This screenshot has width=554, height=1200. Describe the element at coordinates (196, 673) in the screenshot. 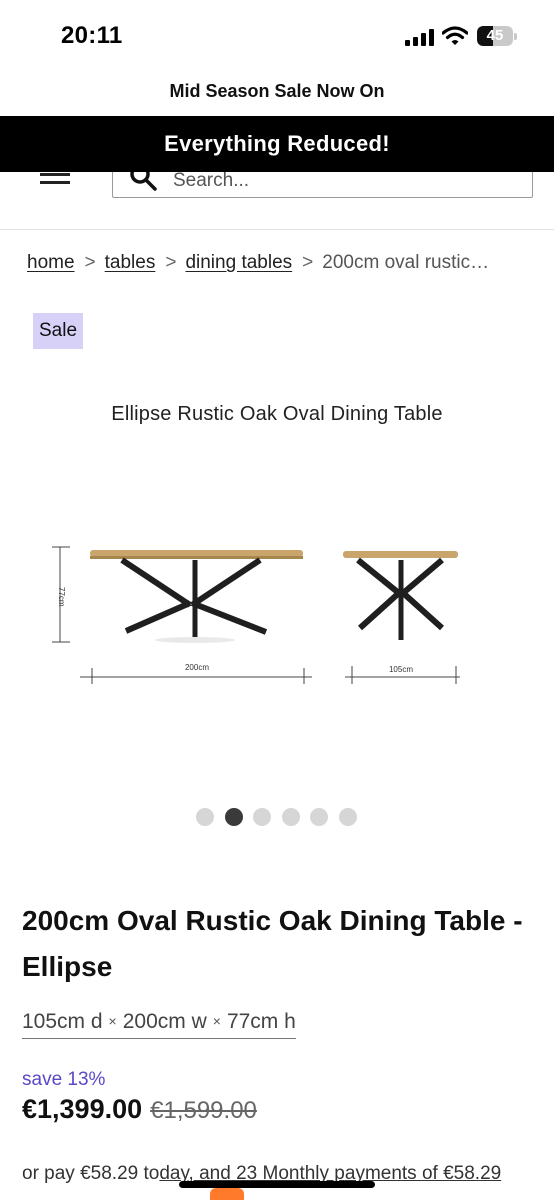

I see `length-dimension: 200cm` at that location.